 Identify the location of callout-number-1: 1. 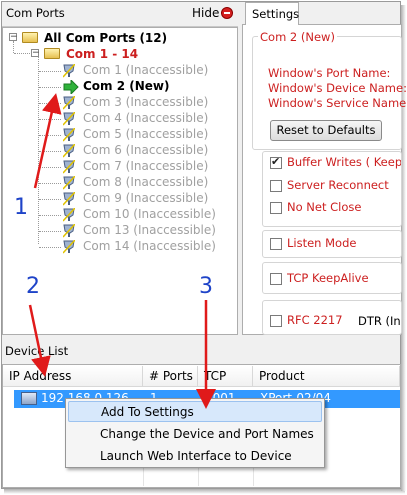
(21, 207).